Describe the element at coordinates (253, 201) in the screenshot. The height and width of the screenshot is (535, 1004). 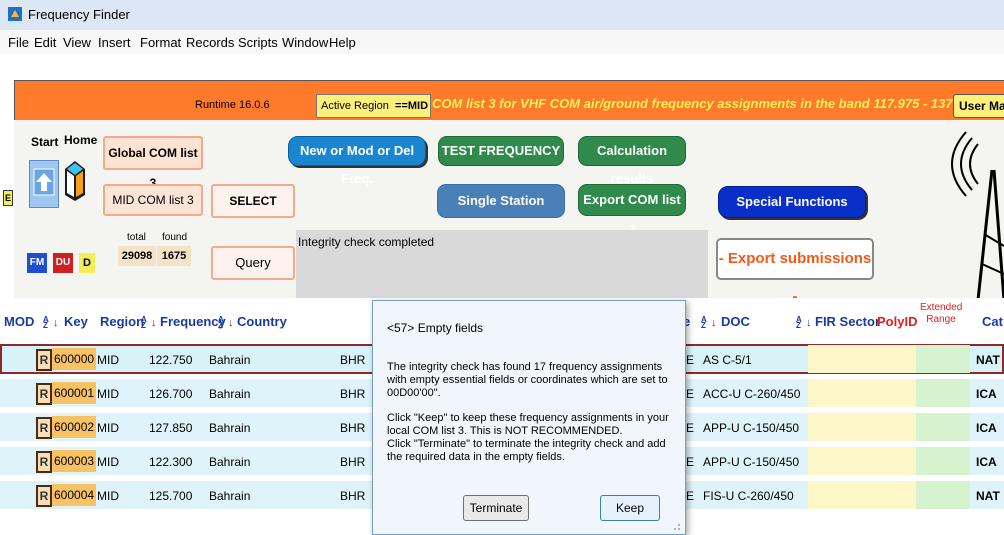
I see `select-button: SELECT` at that location.